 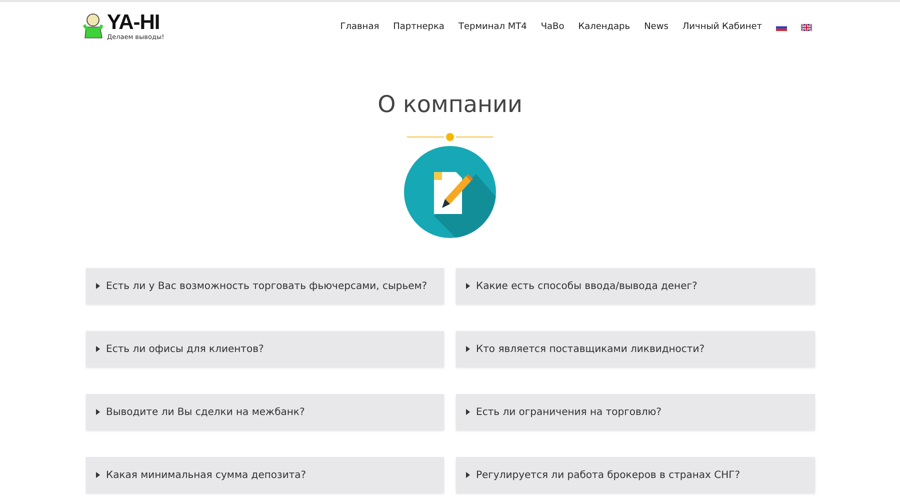 I want to click on mascot-icon, so click(x=94, y=26).